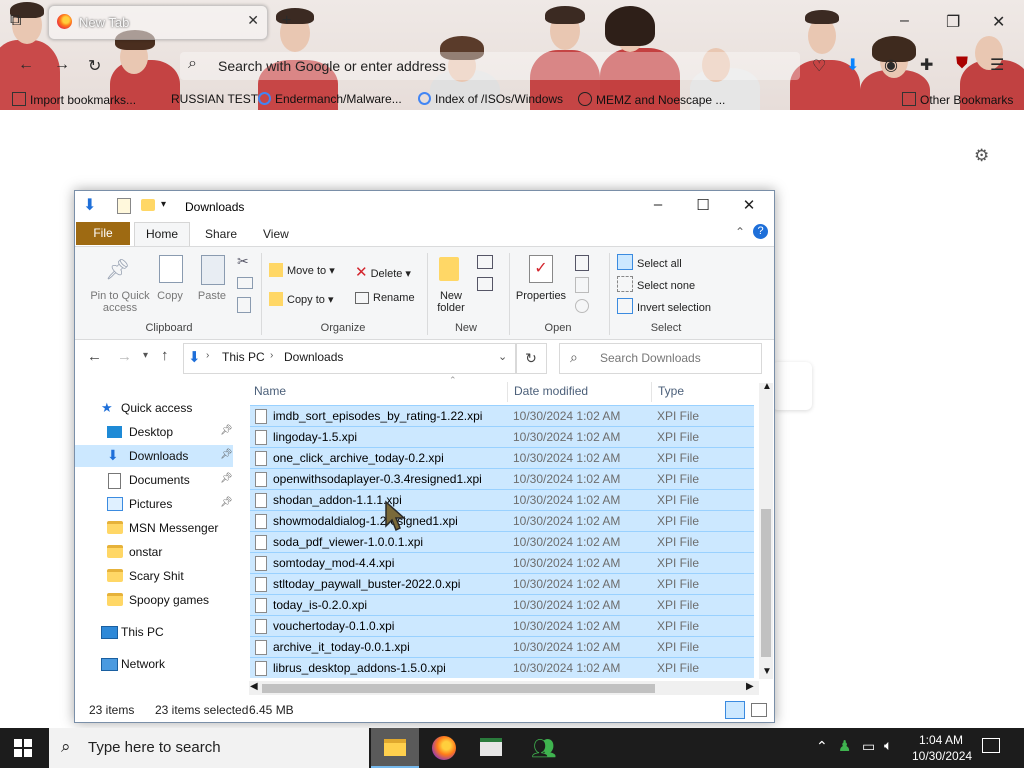  Describe the element at coordinates (170, 296) in the screenshot. I see `copy-button: Copy` at that location.